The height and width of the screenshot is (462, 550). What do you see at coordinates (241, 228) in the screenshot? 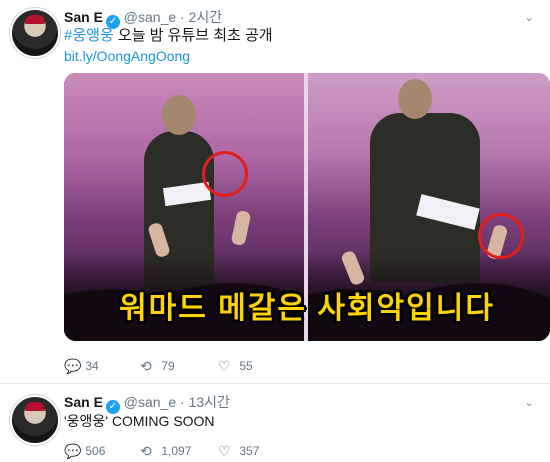
I see `raised-hand` at bounding box center [241, 228].